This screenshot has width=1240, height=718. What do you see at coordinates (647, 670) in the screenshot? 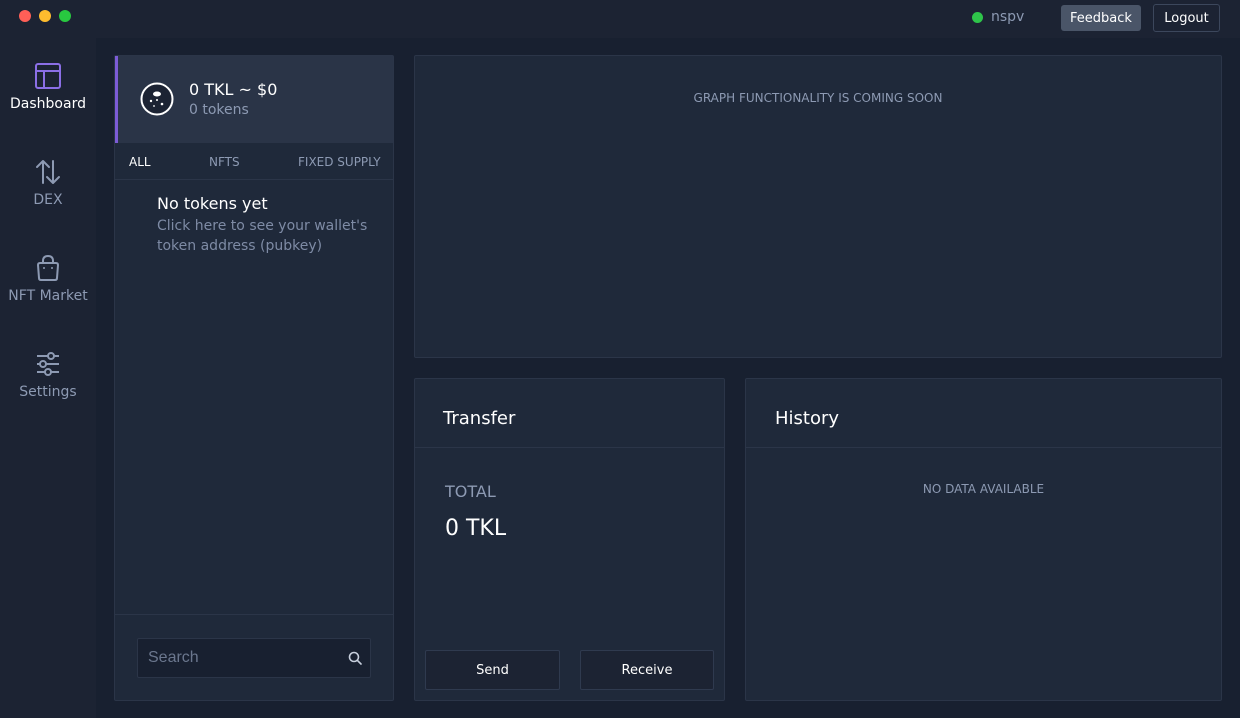
I see `receive-button: Receive` at bounding box center [647, 670].